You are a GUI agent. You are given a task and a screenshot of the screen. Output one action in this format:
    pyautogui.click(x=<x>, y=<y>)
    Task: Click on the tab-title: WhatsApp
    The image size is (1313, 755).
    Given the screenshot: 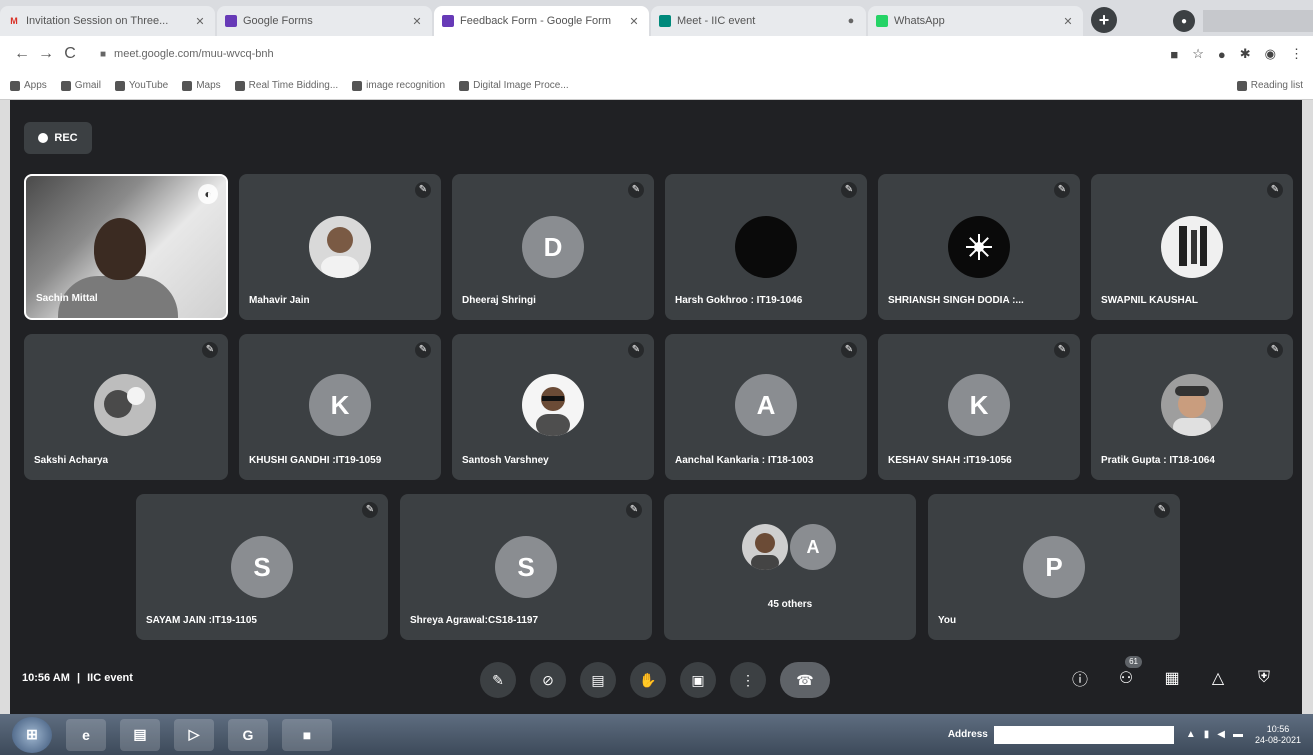 What is the action you would take?
    pyautogui.click(x=919, y=21)
    